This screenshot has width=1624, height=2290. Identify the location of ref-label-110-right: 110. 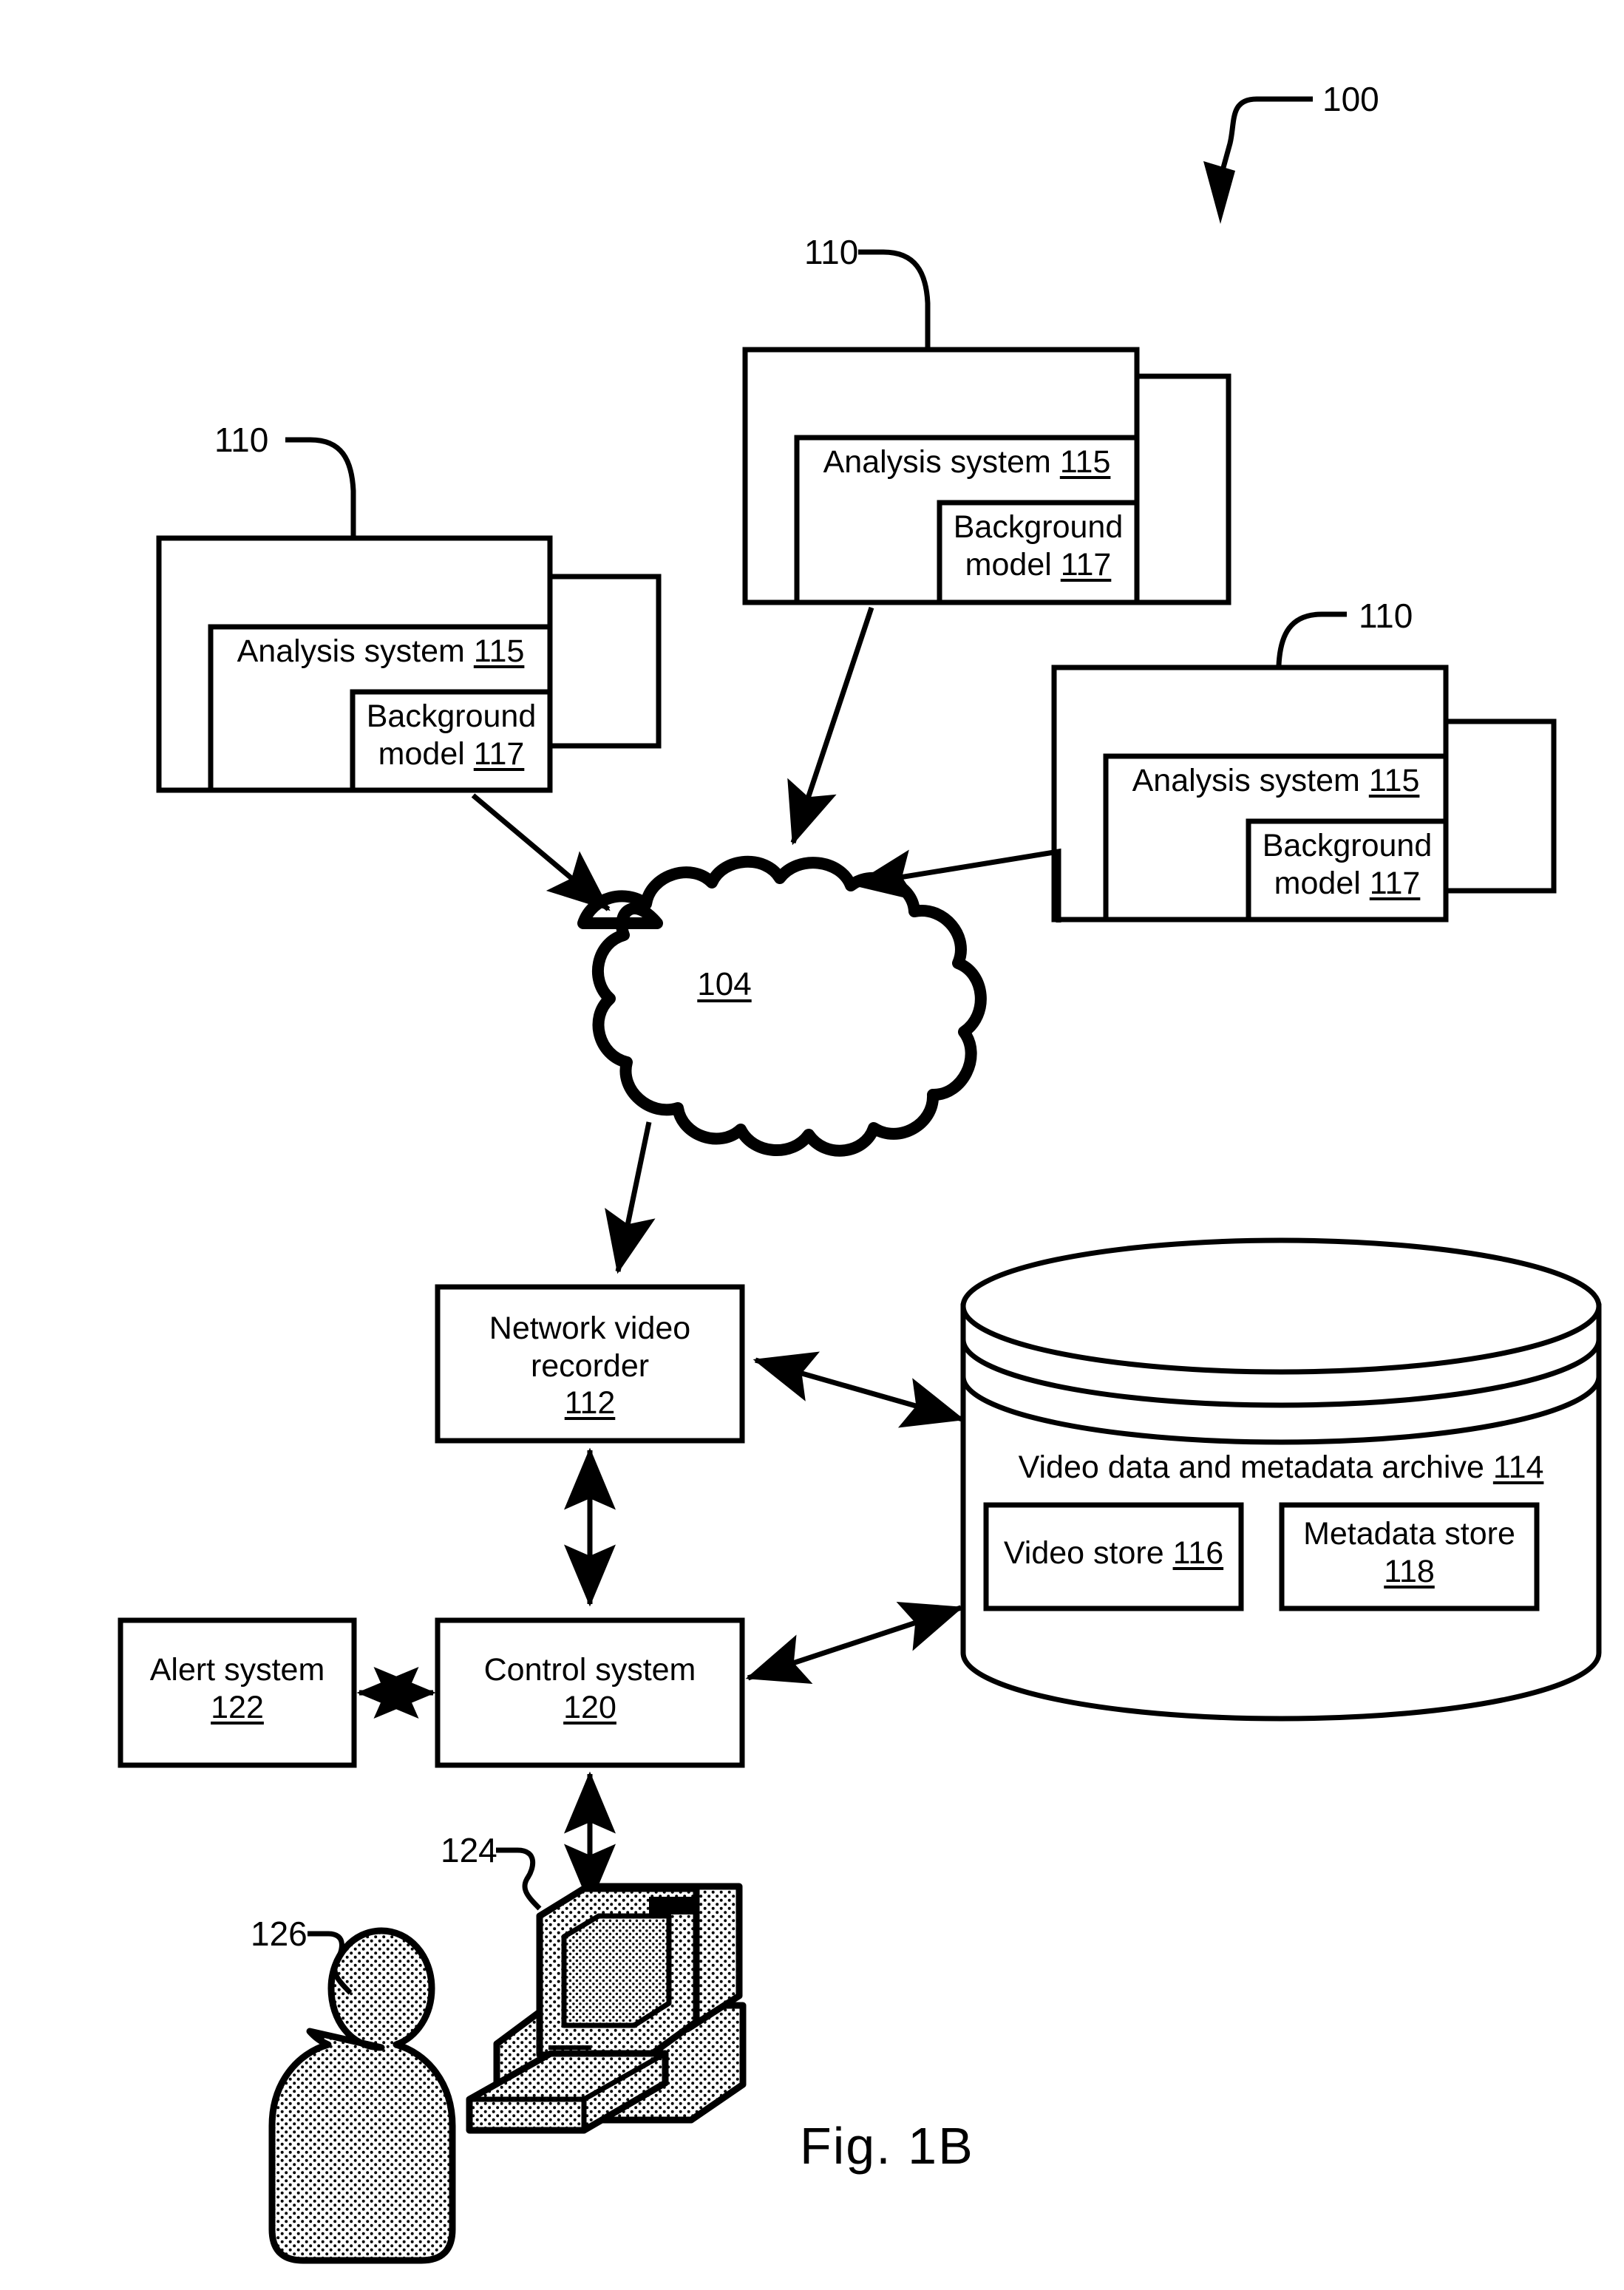
(1386, 616).